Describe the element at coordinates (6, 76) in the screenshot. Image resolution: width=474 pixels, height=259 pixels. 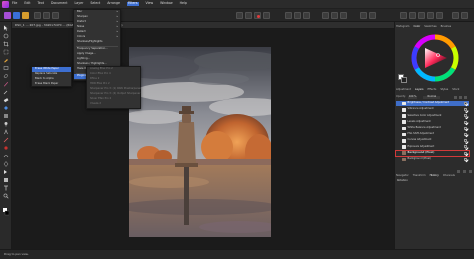
I see `freehand-select-icon` at that location.